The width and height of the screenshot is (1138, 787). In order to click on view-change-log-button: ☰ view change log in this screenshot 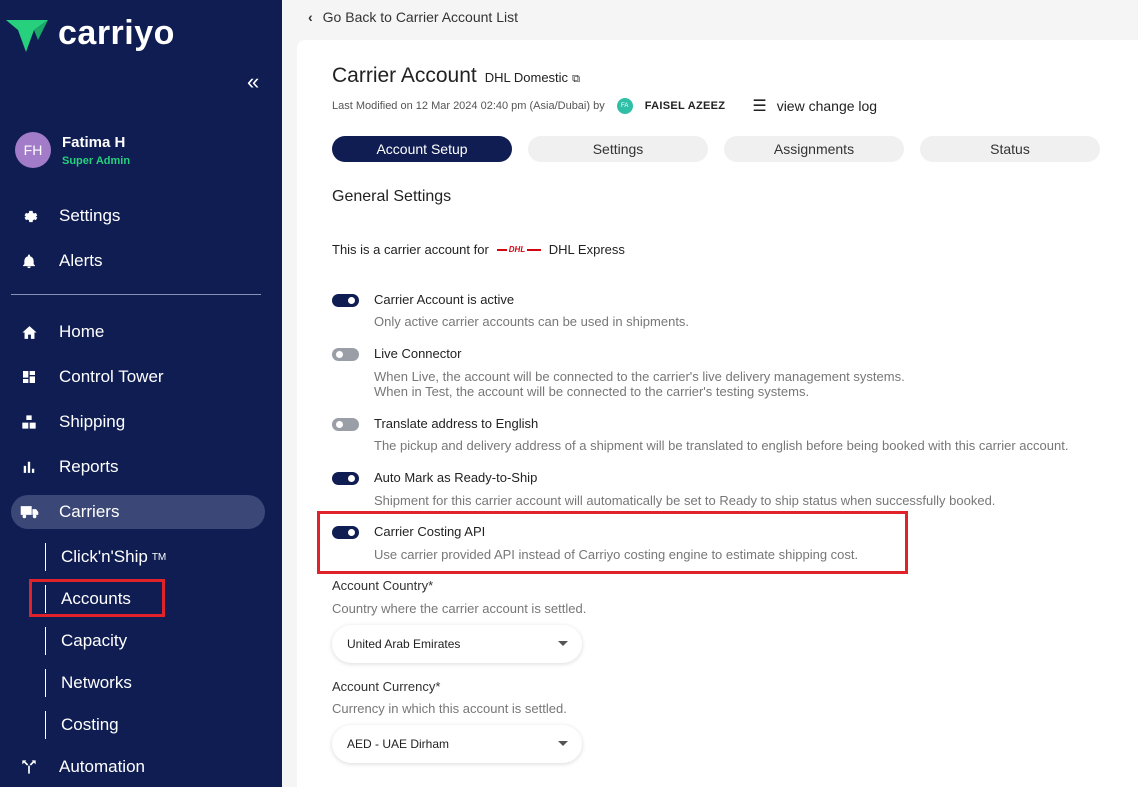, I will do `click(814, 106)`.